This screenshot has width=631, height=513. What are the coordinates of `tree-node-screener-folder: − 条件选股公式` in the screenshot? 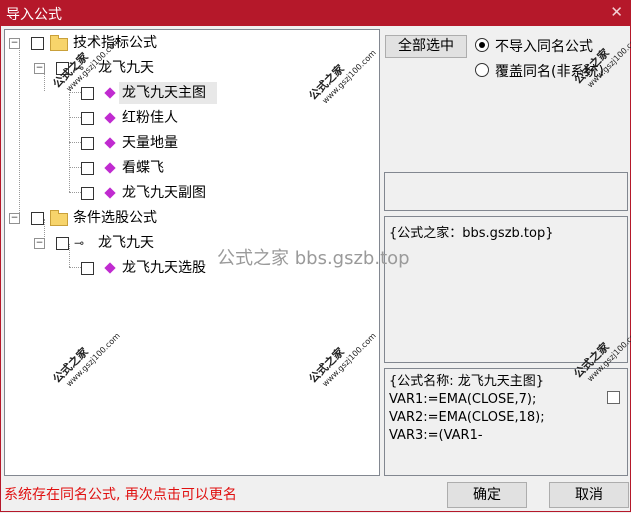 It's located at (105, 218).